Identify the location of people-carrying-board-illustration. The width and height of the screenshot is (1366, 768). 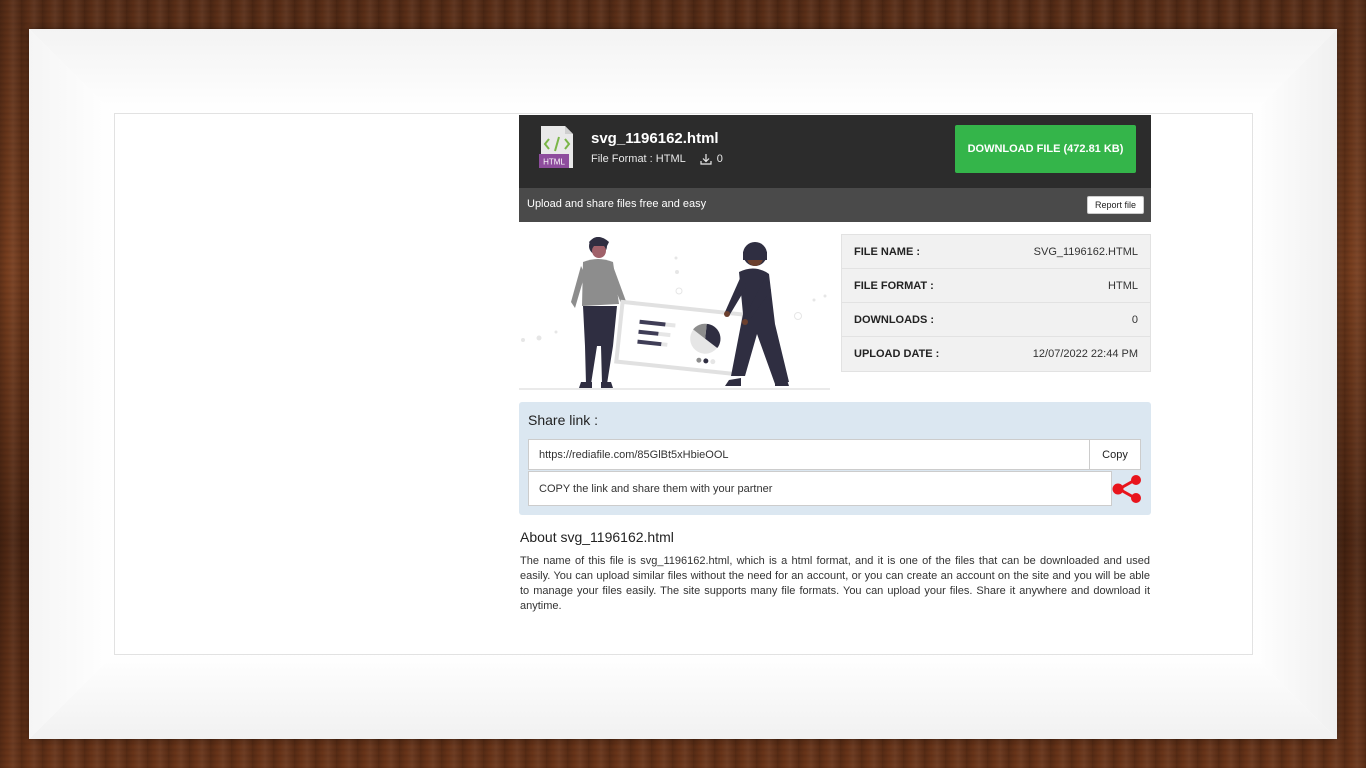
(674, 313).